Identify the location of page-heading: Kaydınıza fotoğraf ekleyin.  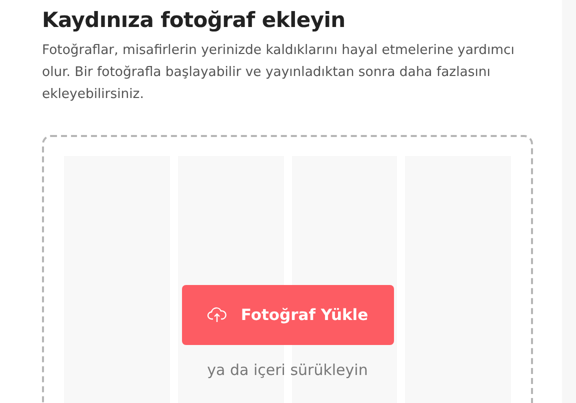
(194, 21).